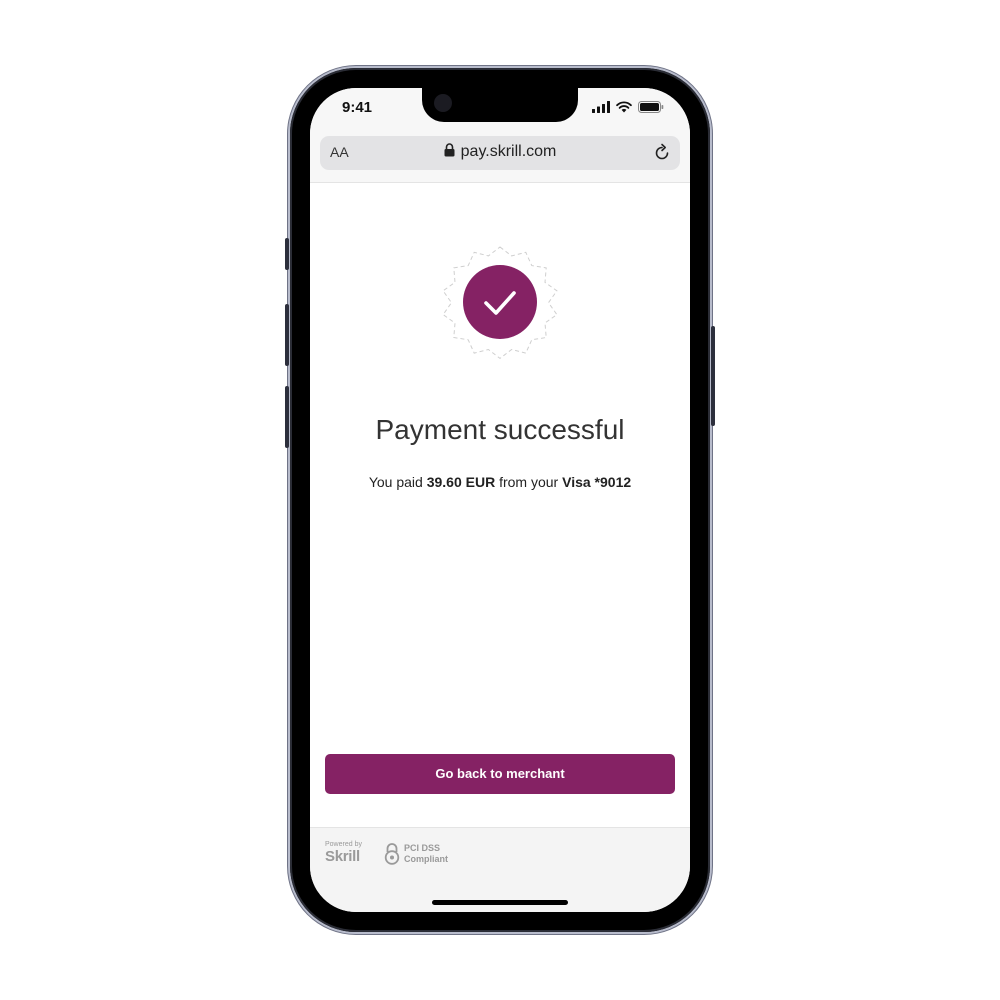 The height and width of the screenshot is (1000, 1000). Describe the element at coordinates (529, 482) in the screenshot. I see `paid-middle: from your` at that location.